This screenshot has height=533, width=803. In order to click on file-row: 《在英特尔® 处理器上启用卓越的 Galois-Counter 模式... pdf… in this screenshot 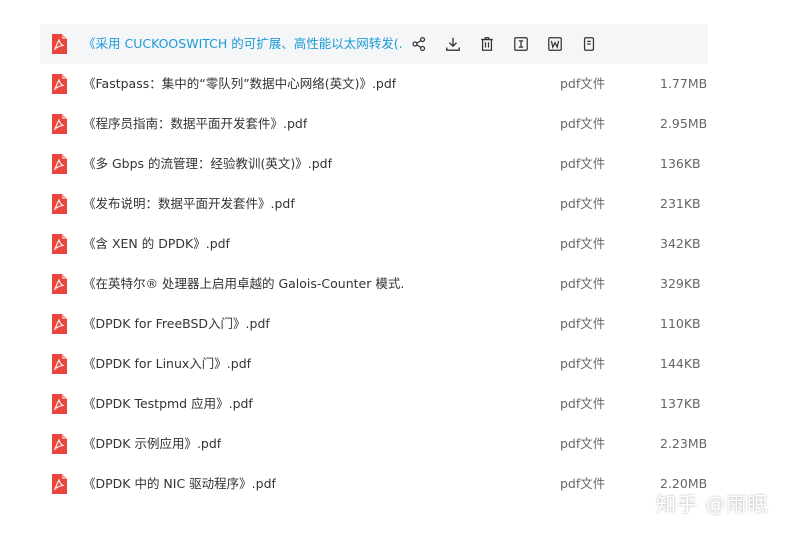, I will do `click(374, 284)`.